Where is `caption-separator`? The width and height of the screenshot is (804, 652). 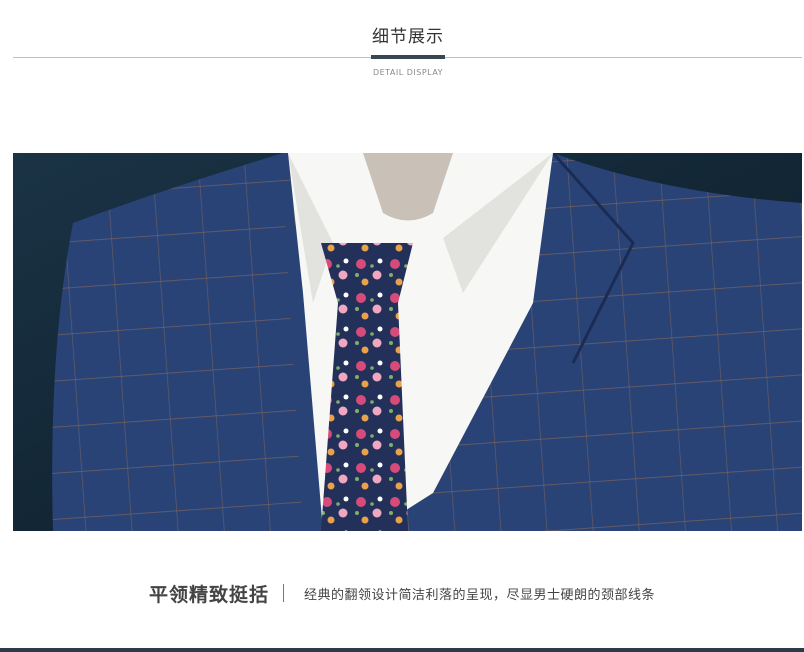
caption-separator is located at coordinates (283, 593).